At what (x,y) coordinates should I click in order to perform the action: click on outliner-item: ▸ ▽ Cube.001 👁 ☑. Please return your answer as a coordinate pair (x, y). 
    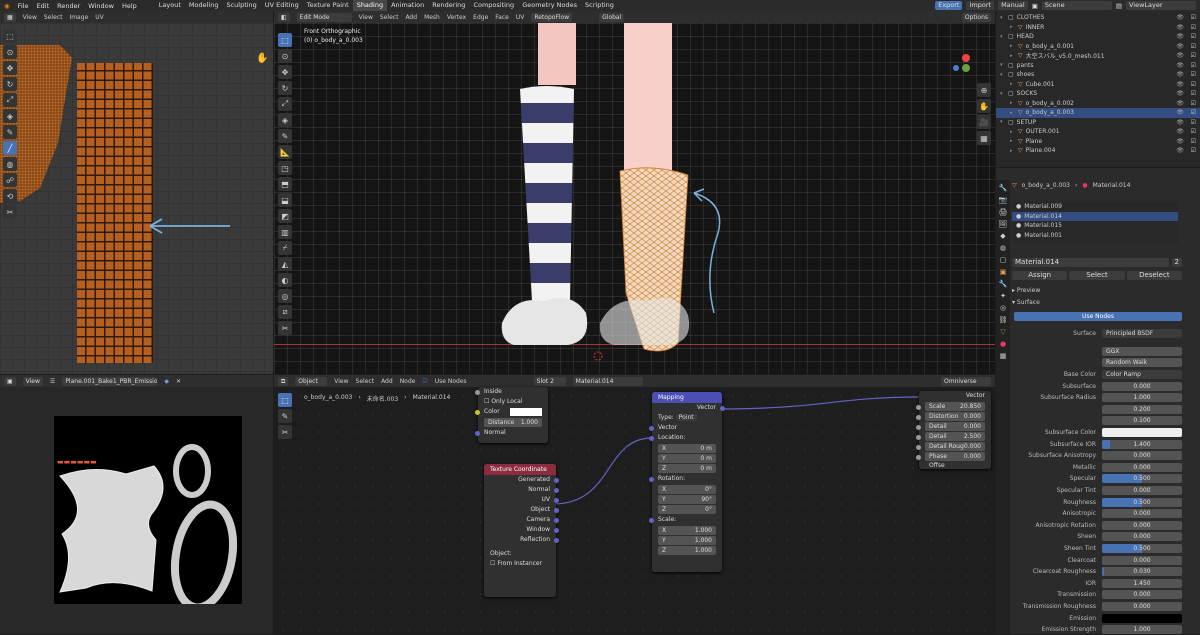
    Looking at the image, I should click on (1098, 85).